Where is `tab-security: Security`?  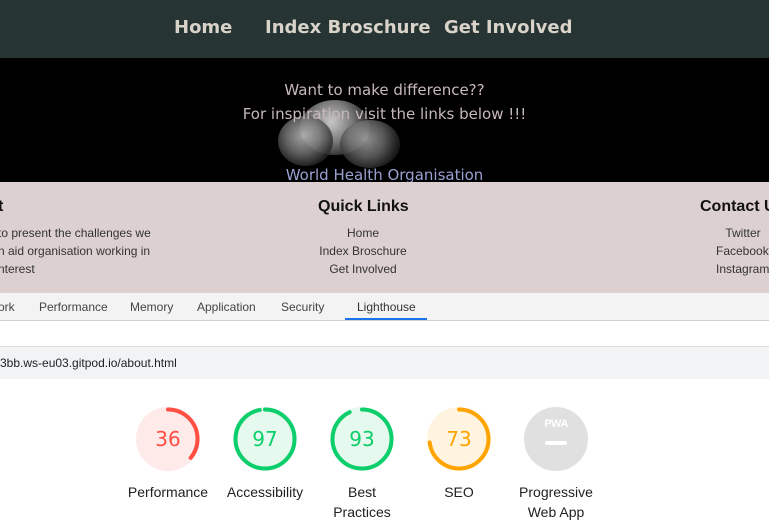
tab-security: Security is located at coordinates (302, 307).